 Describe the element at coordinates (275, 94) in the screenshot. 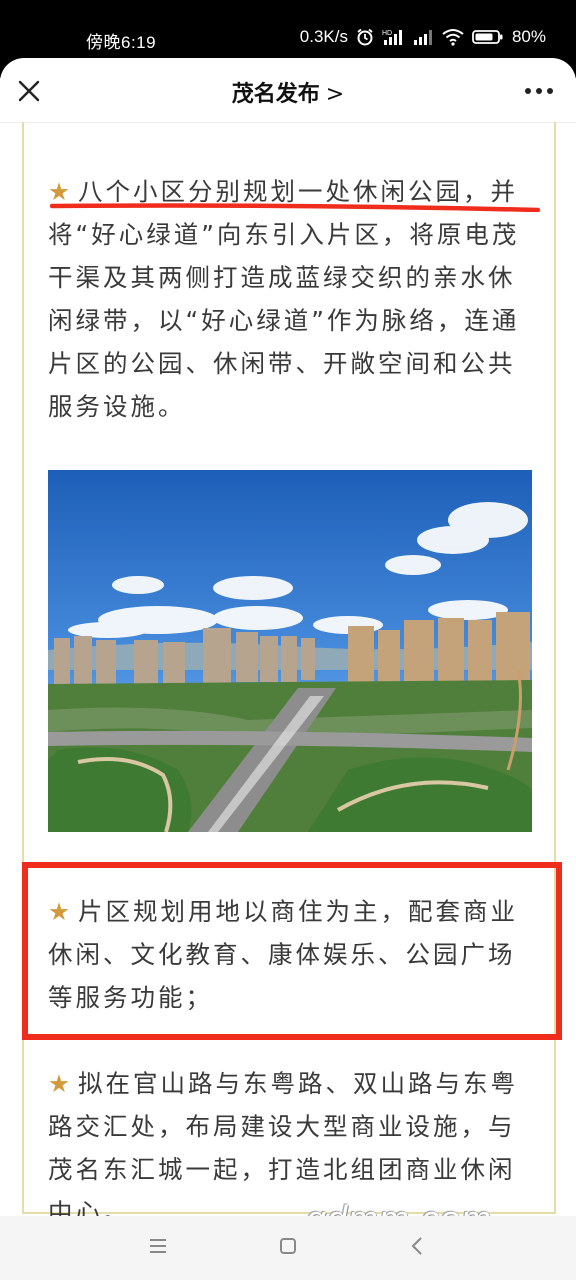

I see `account-name: 茂名发布` at that location.